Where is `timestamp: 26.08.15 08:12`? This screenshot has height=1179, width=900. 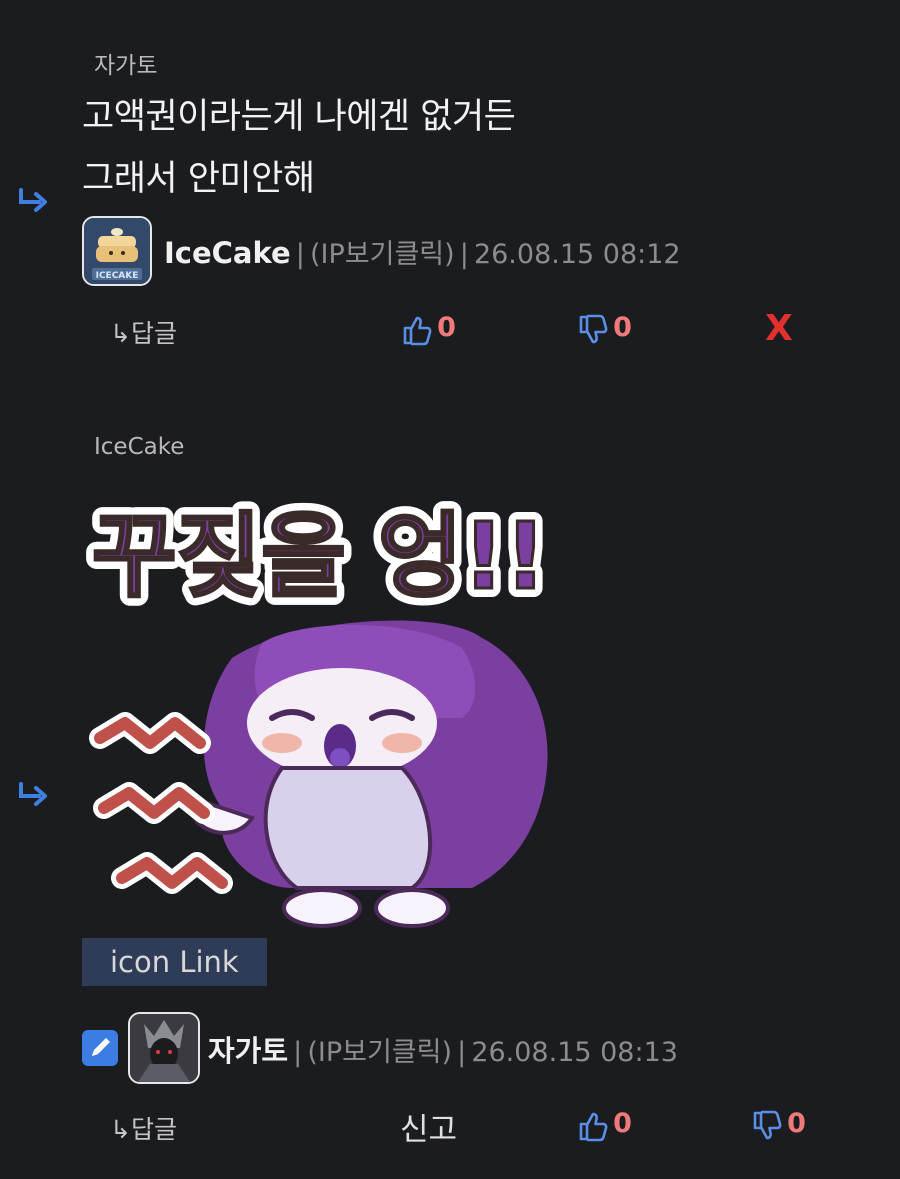
timestamp: 26.08.15 08:12 is located at coordinates (577, 254).